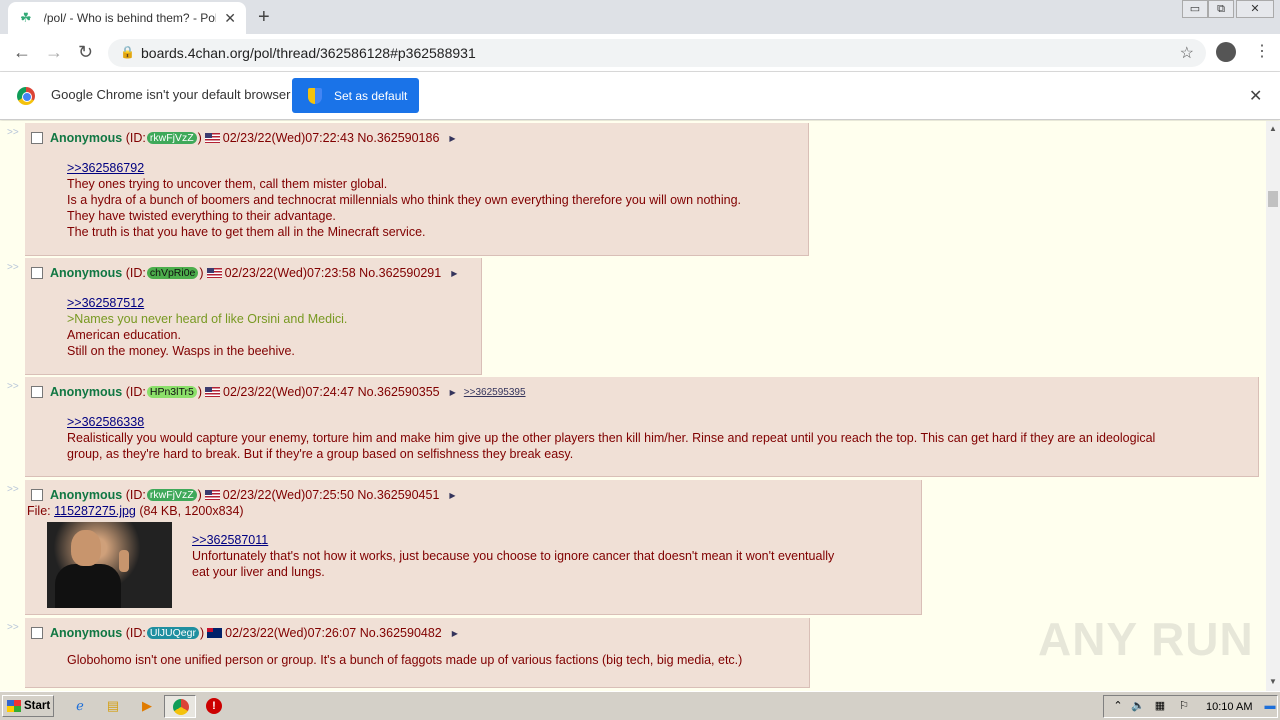 The width and height of the screenshot is (1280, 720). I want to click on infobar-message: Google Chrome isn't your default browser, so click(171, 94).